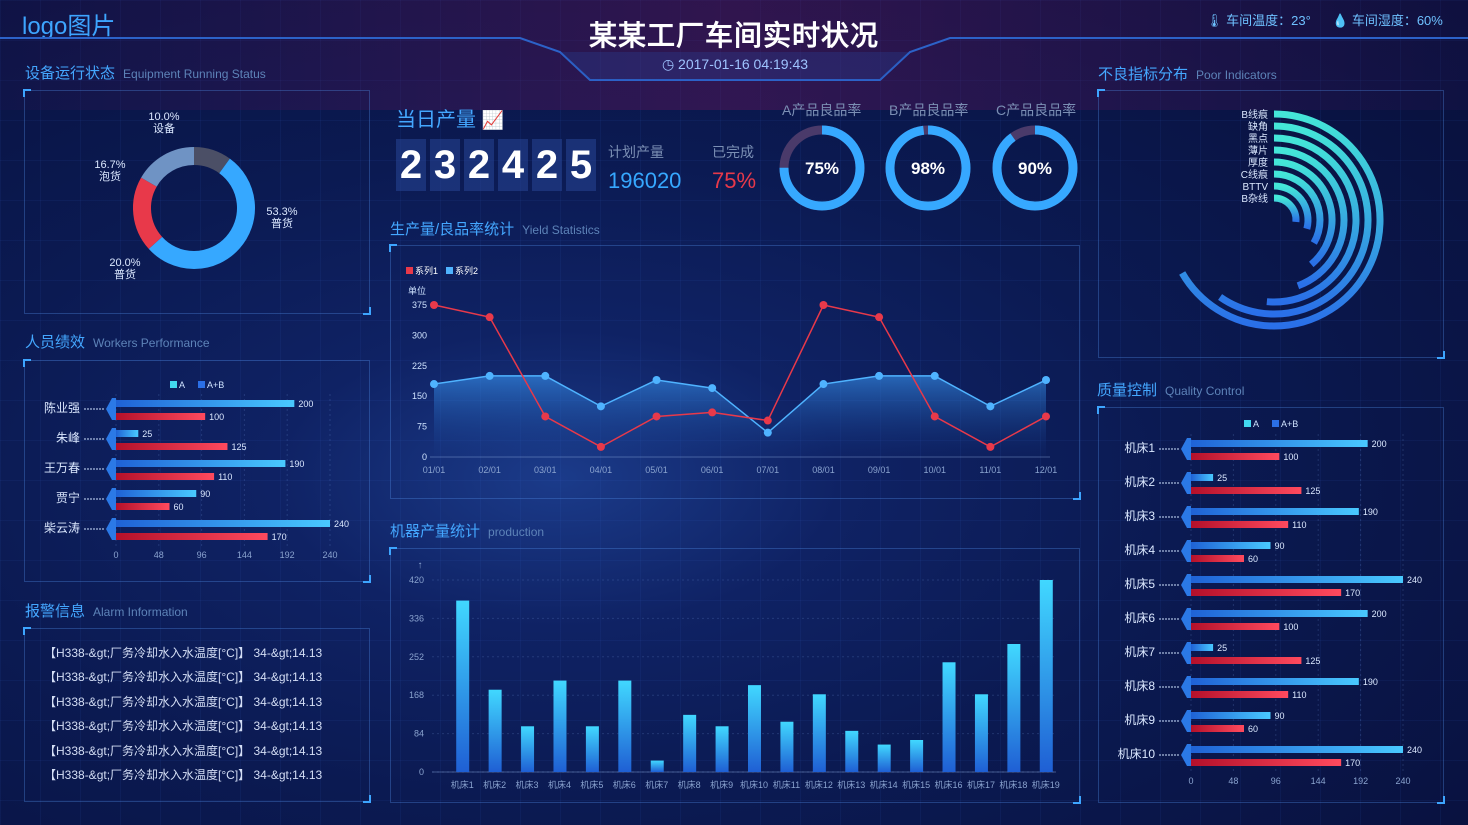  I want to click on poor-indicators-chart: B线痕缺角黑点薄片厚度C线痕BTTVB杂线, so click(1281, 219).